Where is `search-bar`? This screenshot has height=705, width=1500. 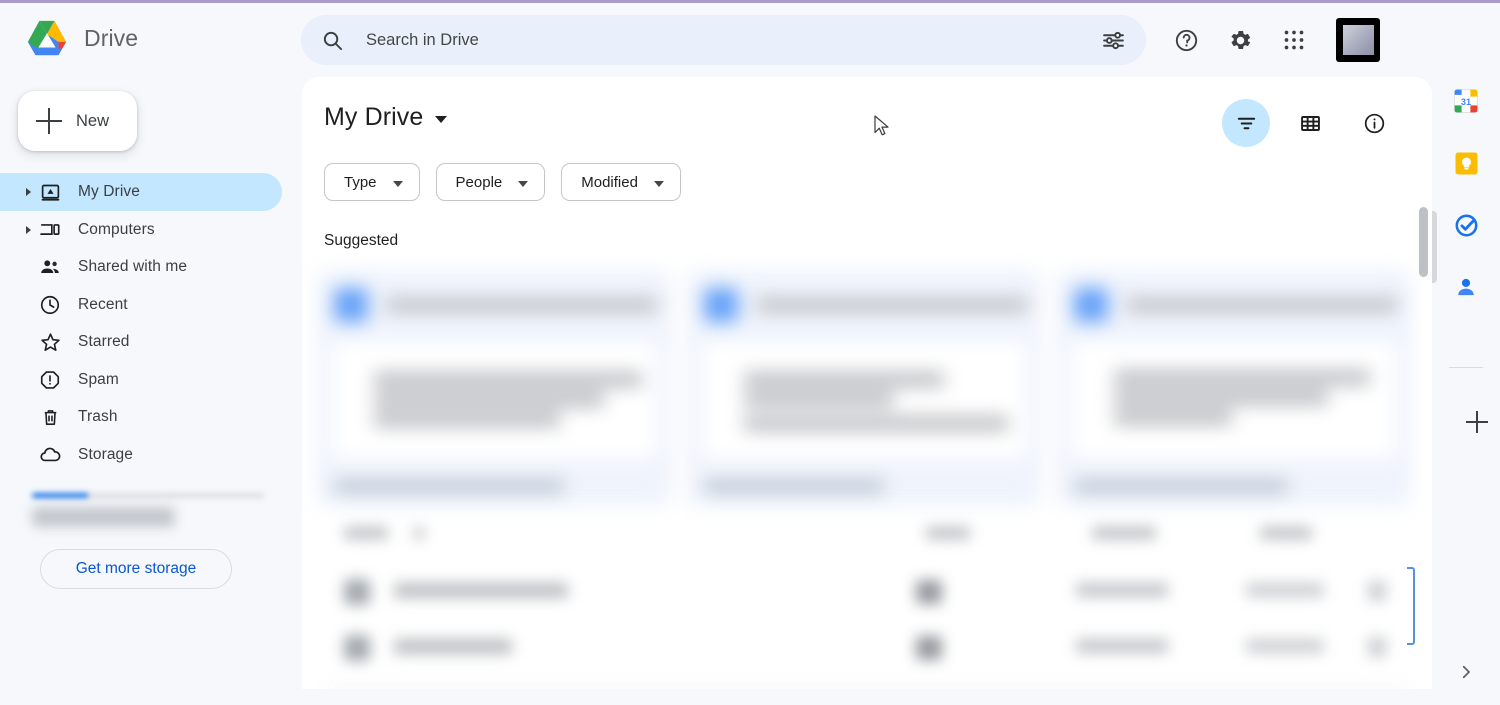
search-bar is located at coordinates (723, 40).